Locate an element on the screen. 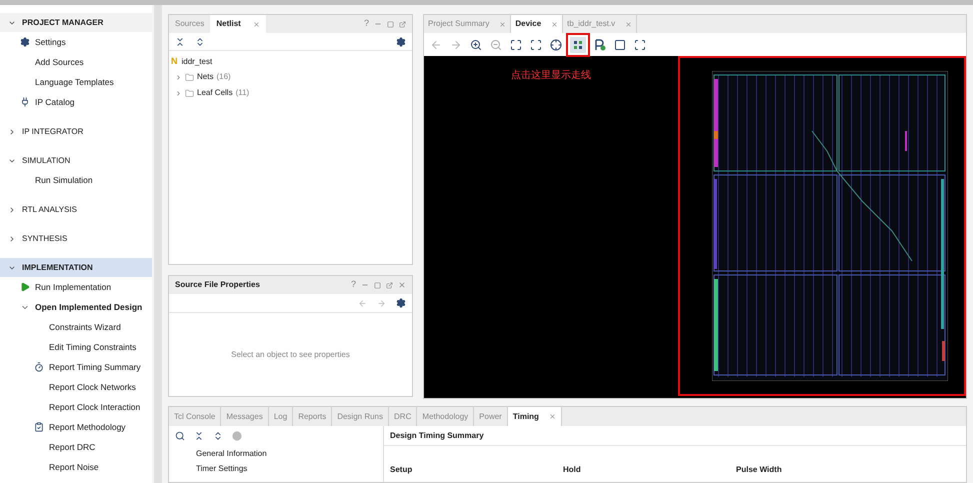 This screenshot has width=973, height=483. nav-item: Language Templates is located at coordinates (74, 82).